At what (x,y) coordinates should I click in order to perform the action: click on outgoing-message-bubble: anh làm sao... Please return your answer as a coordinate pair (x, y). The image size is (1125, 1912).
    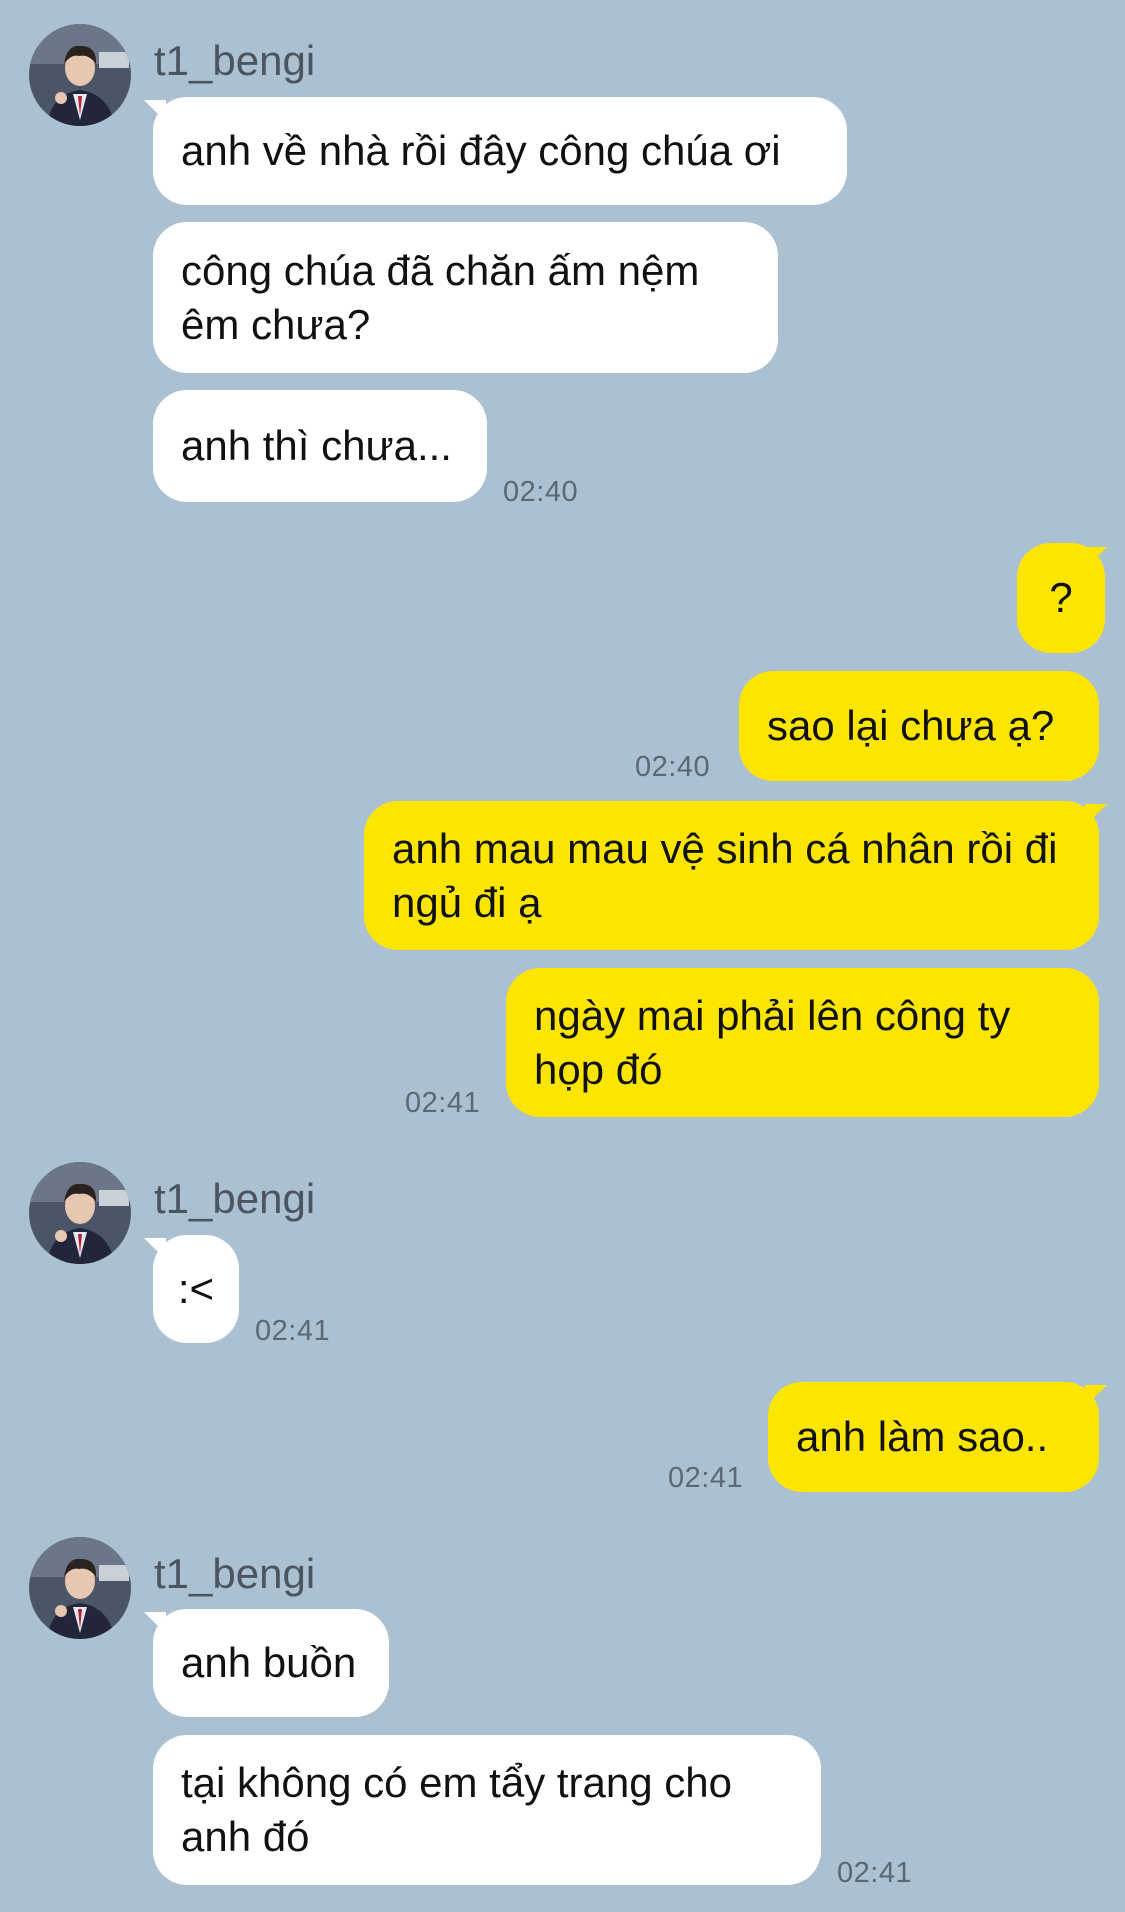
    Looking at the image, I should click on (933, 1437).